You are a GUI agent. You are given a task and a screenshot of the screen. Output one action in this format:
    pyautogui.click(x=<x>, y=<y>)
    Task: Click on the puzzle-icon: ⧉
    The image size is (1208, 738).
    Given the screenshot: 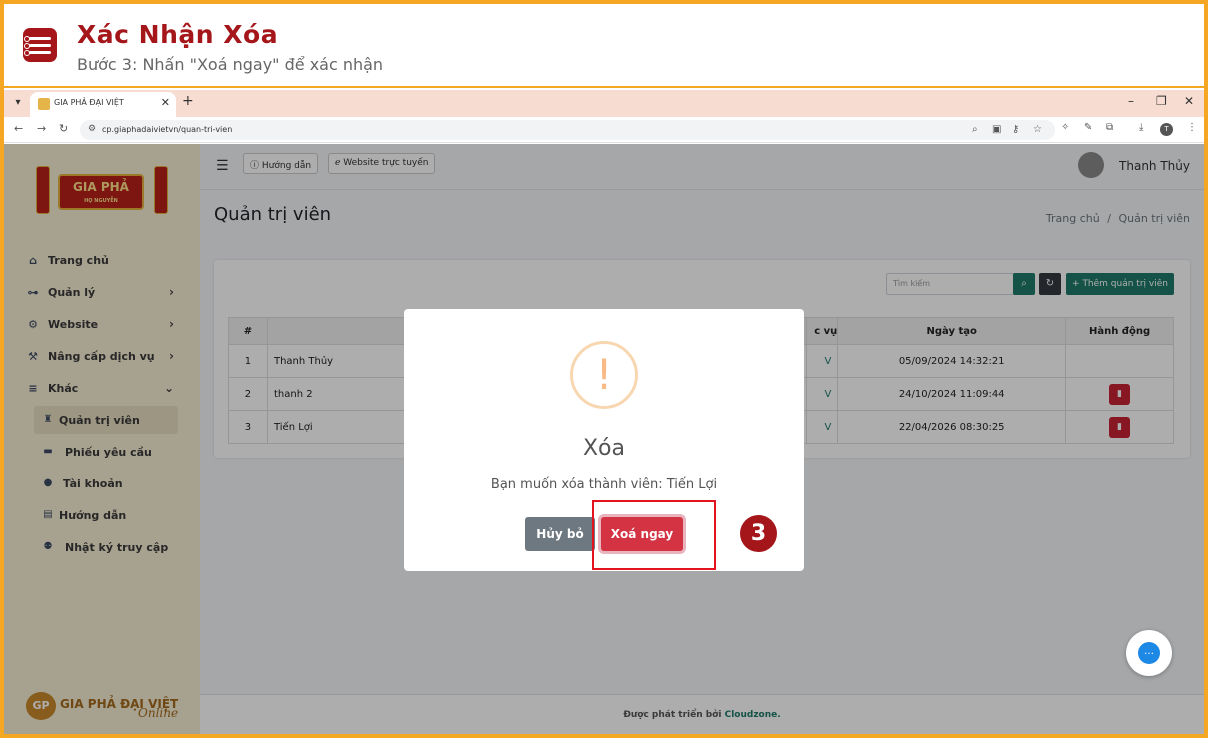 What is the action you would take?
    pyautogui.click(x=1109, y=127)
    